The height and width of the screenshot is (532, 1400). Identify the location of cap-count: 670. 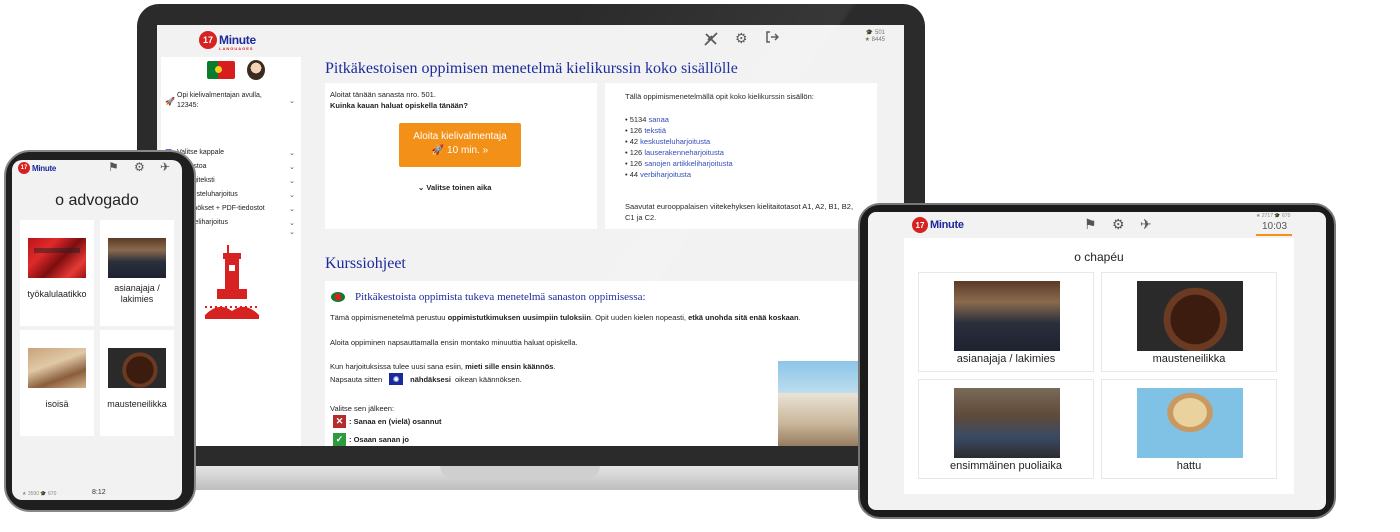
(52, 494).